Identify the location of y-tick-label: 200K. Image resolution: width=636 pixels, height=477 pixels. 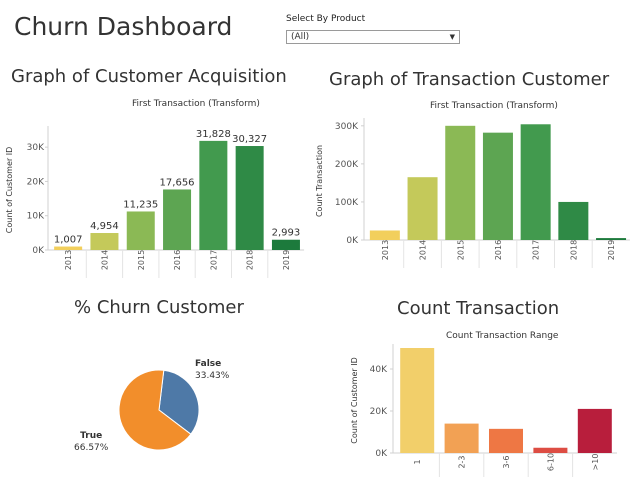
(347, 165).